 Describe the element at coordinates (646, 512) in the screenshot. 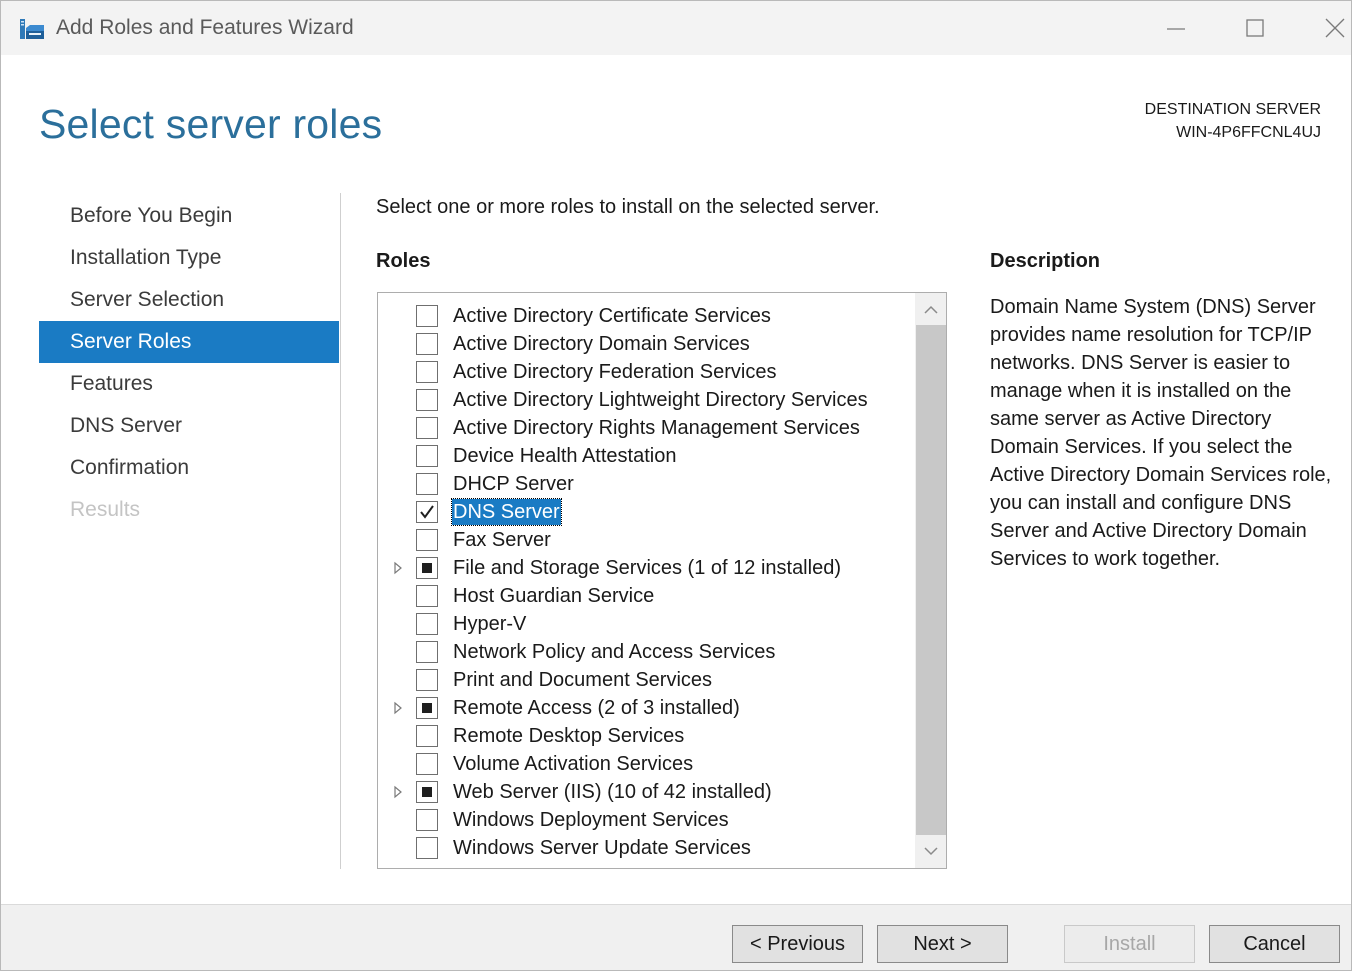

I see `role-row: DNS Server` at that location.